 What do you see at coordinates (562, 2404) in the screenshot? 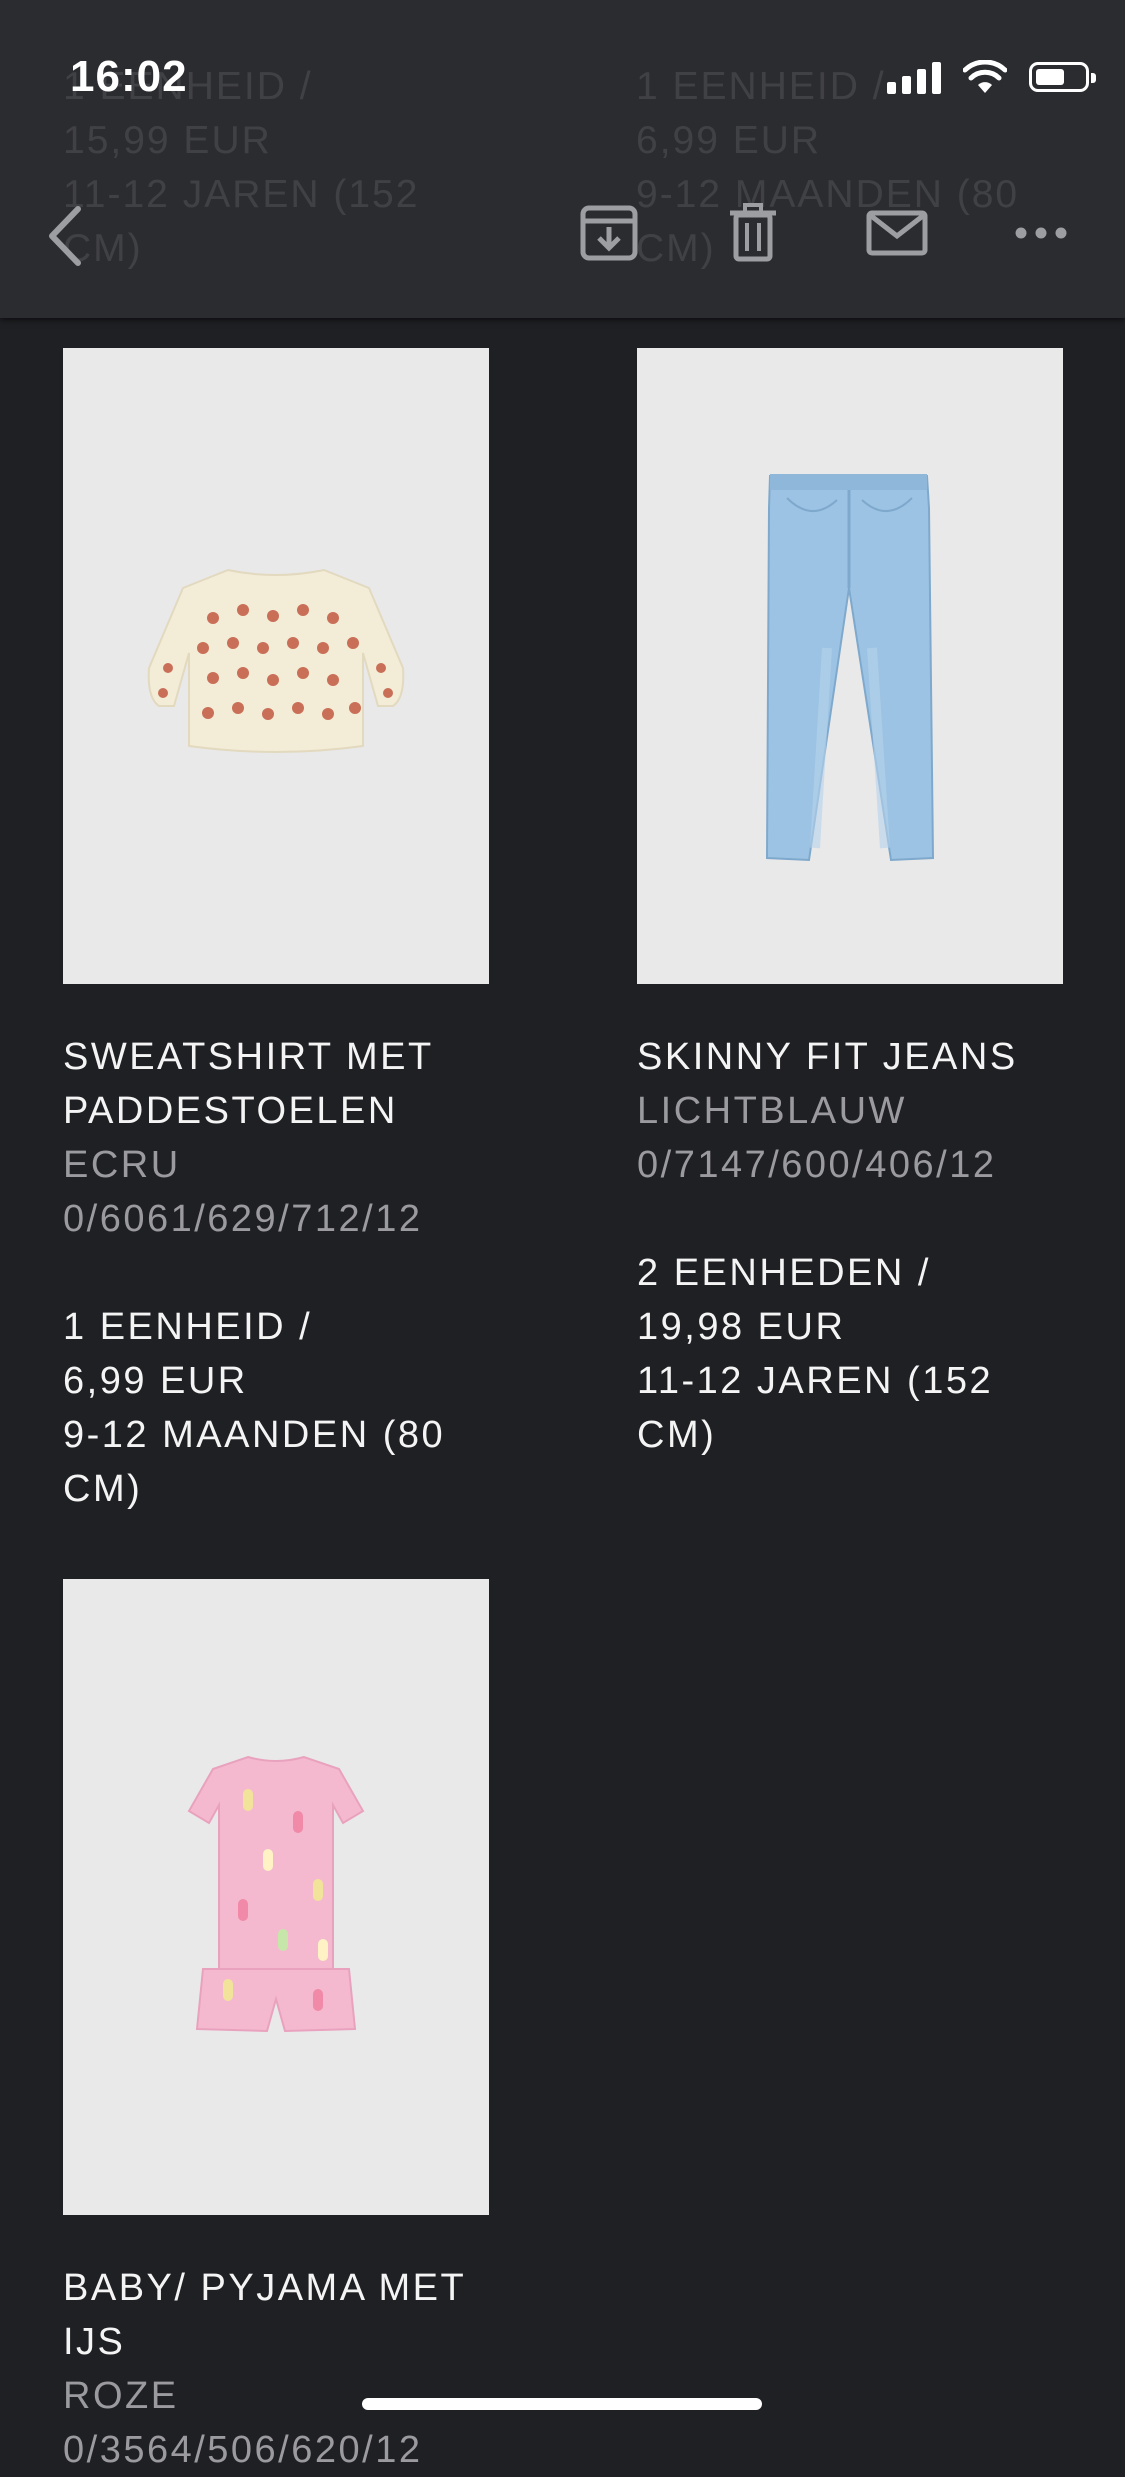
I see `home-indicator` at bounding box center [562, 2404].